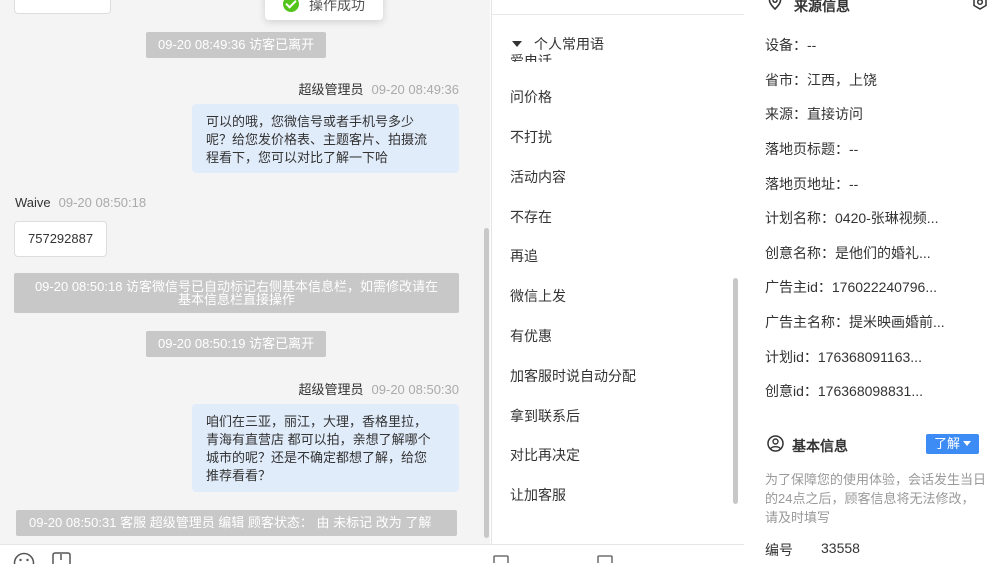 The height and width of the screenshot is (564, 994). I want to click on phrase-item: 问价格, so click(531, 97).